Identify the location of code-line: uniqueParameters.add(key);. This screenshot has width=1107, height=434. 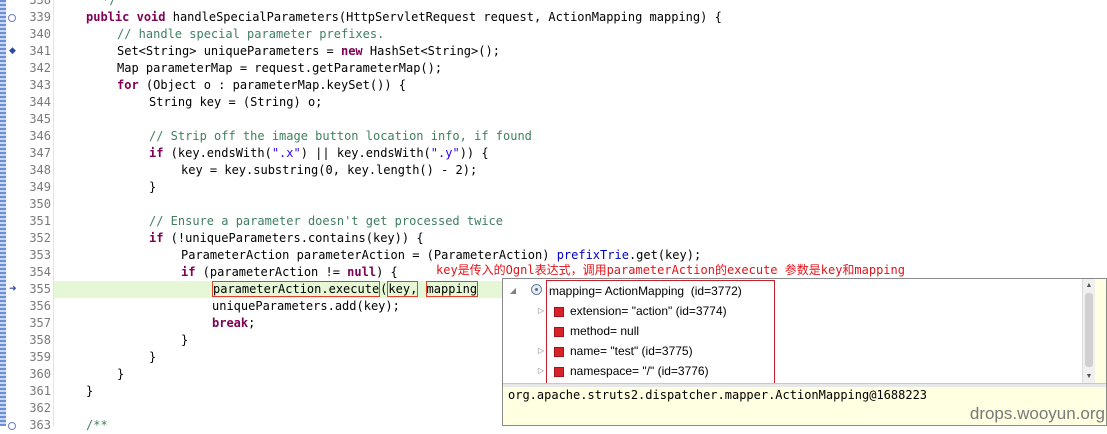
(306, 306).